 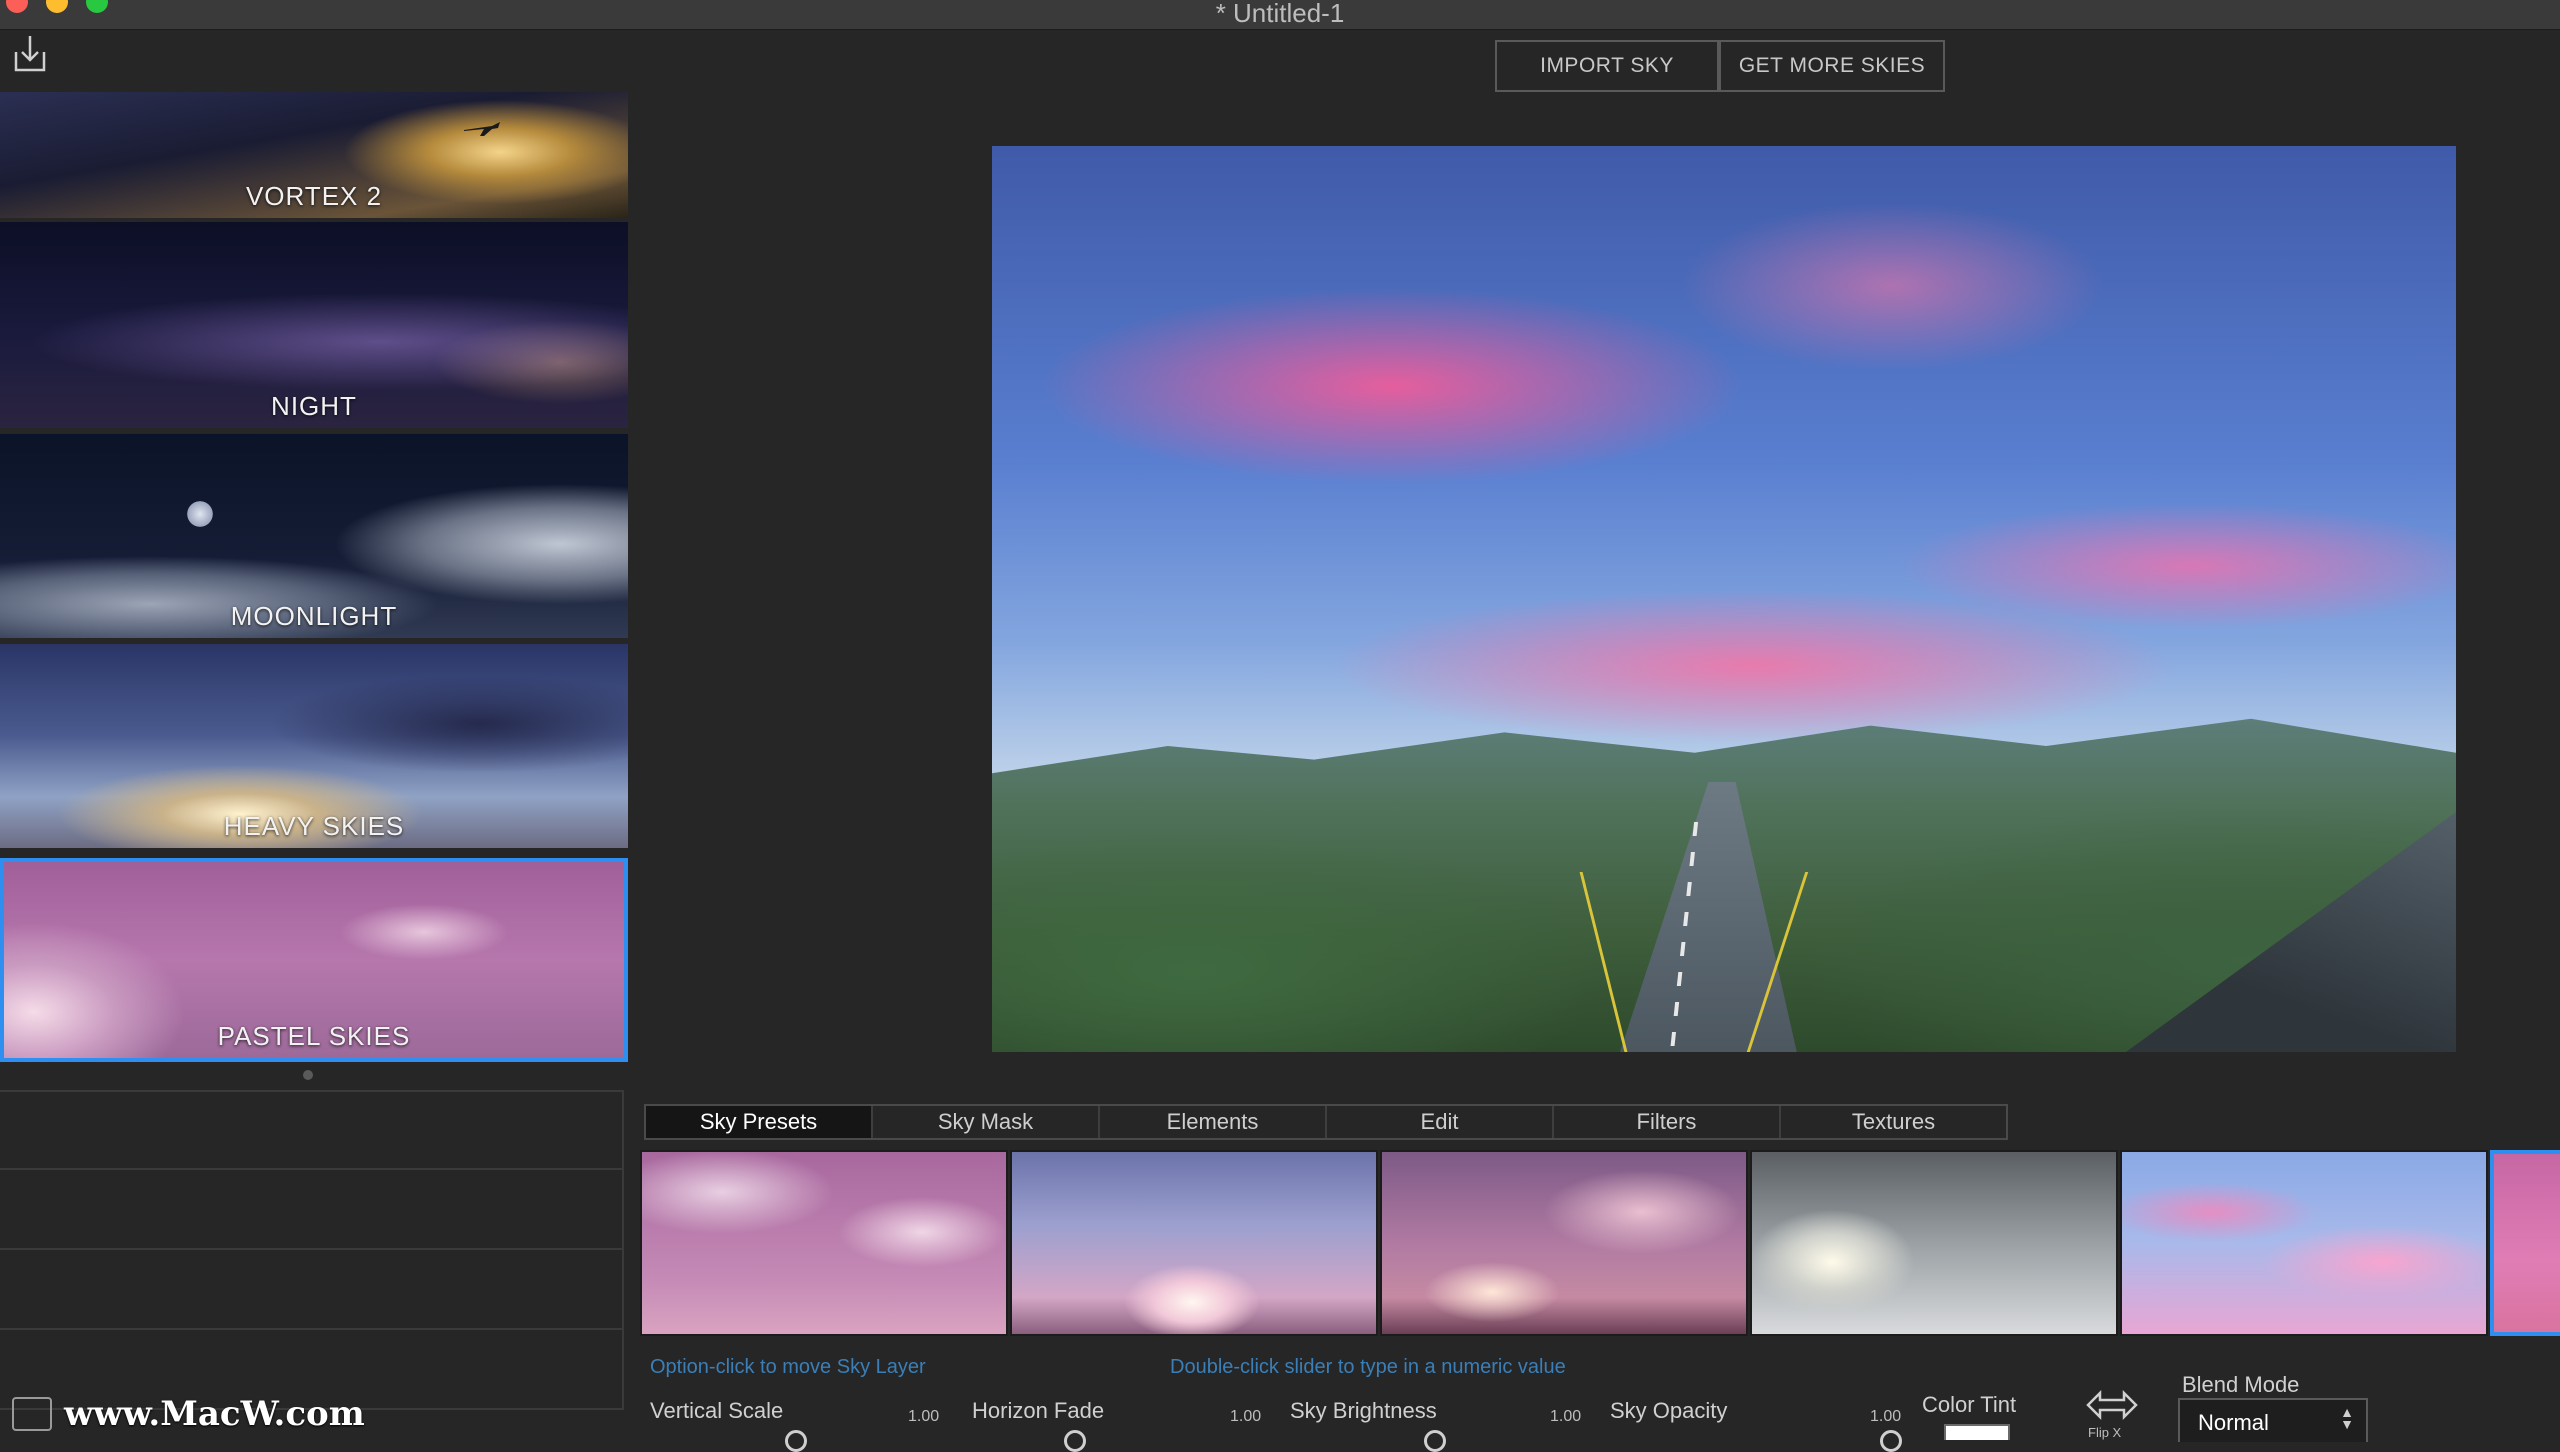 I want to click on import-icon, so click(x=30, y=54).